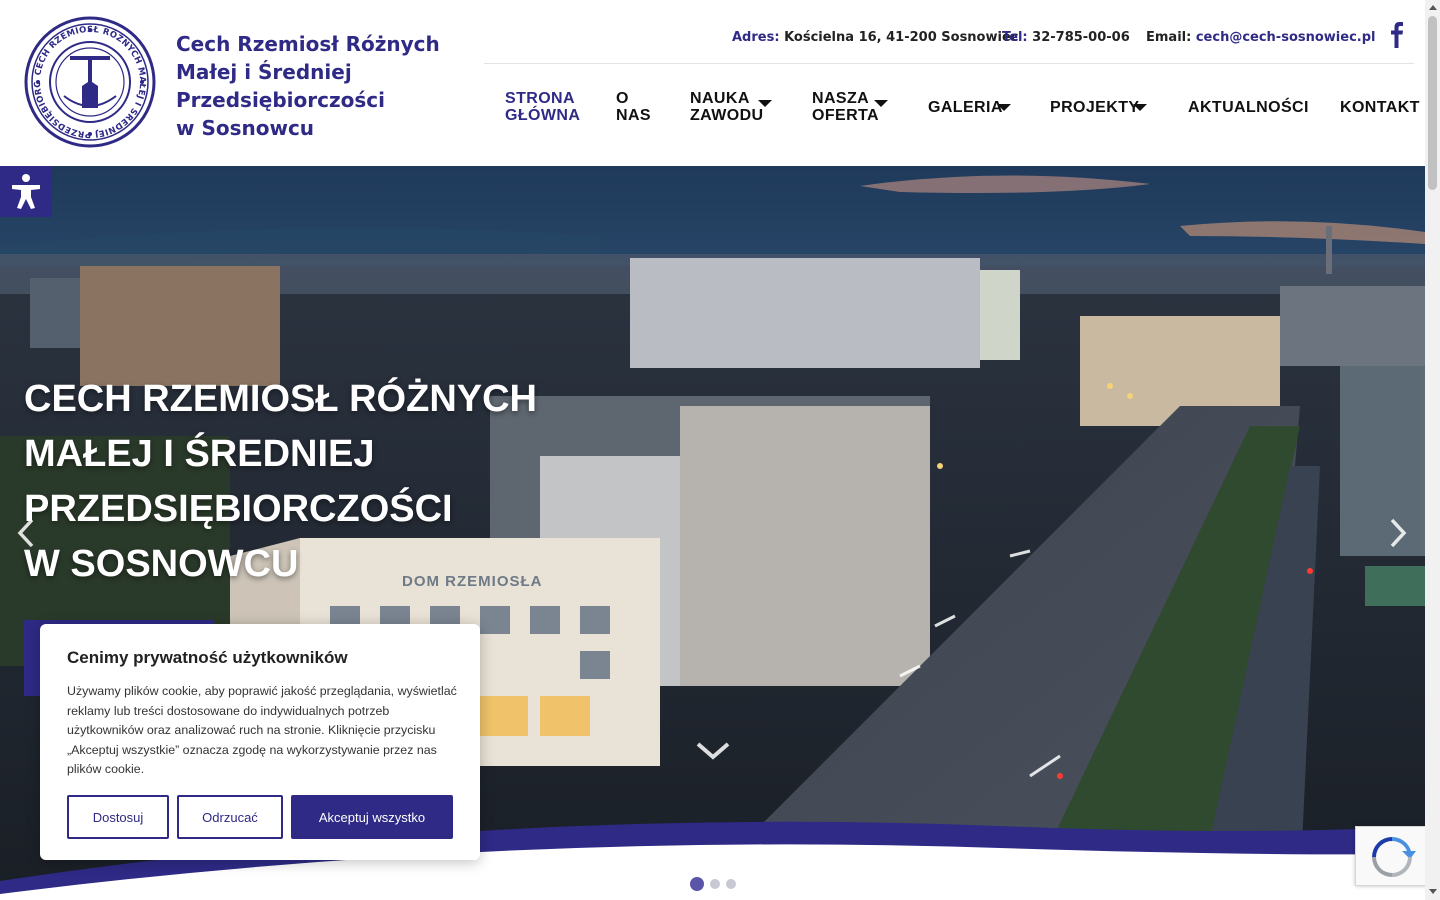  Describe the element at coordinates (264, 72) in the screenshot. I see `site-name-line: Małej i Średniej` at that location.